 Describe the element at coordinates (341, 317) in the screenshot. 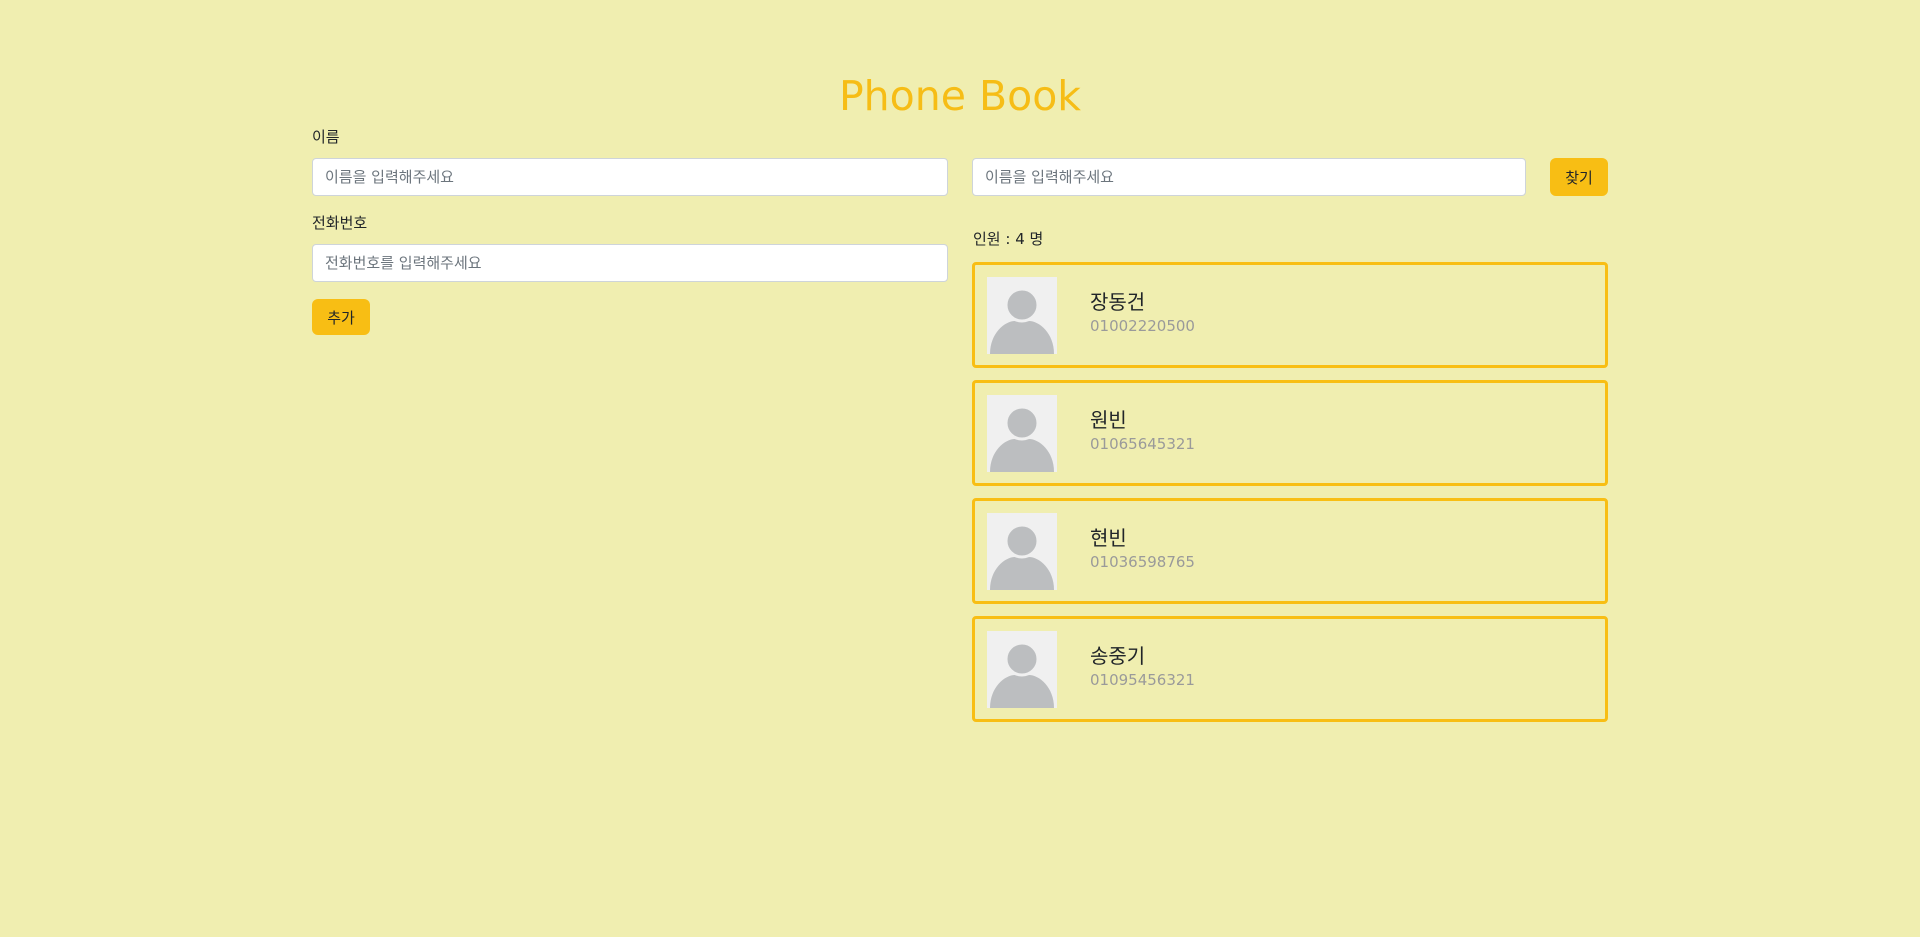

I see `add-button: 추가` at that location.